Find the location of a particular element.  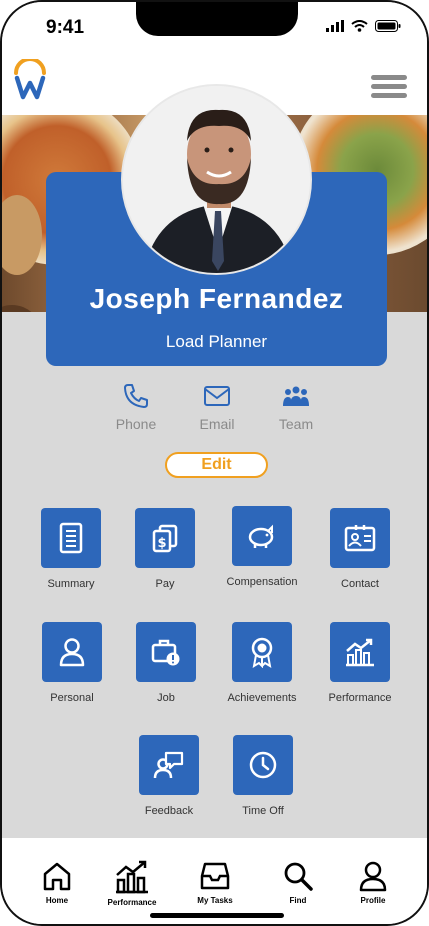

nav-my-tasks: My Tasks is located at coordinates (215, 882).